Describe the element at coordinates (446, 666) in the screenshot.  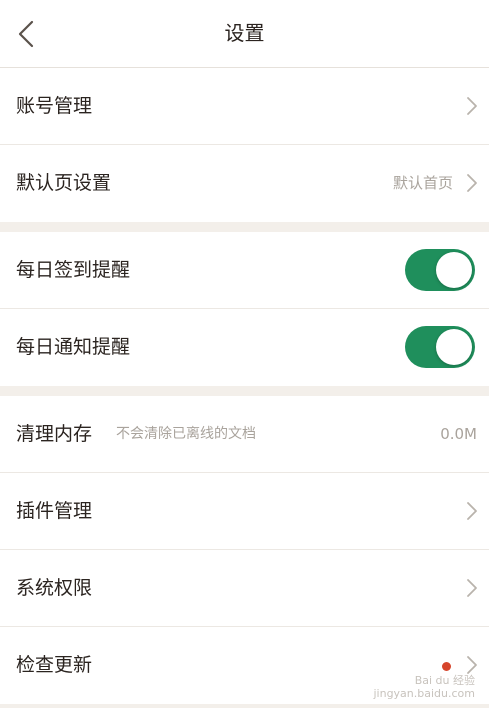
I see `update-badge-dot` at that location.